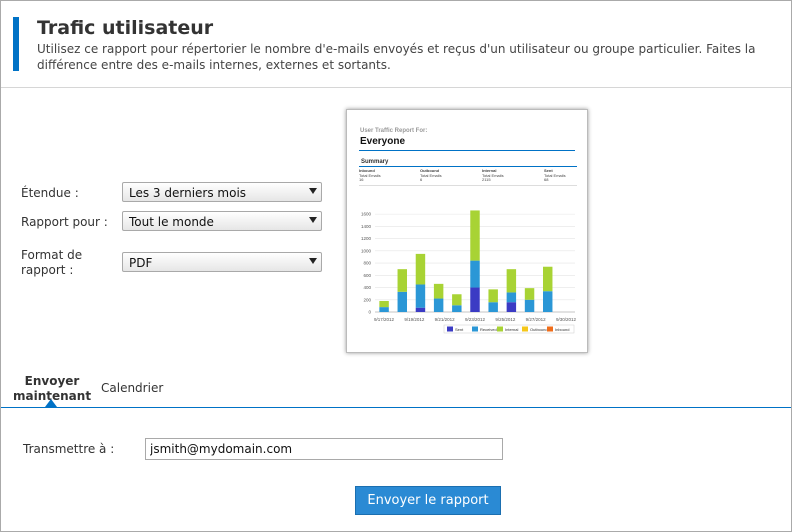 The width and height of the screenshot is (792, 532). I want to click on x-tick-label: 9/19/2012, so click(414, 319).